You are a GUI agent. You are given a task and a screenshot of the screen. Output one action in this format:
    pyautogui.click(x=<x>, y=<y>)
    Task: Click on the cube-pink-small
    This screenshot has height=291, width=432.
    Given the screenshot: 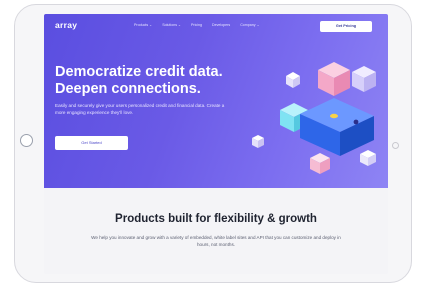 What is the action you would take?
    pyautogui.click(x=320, y=163)
    